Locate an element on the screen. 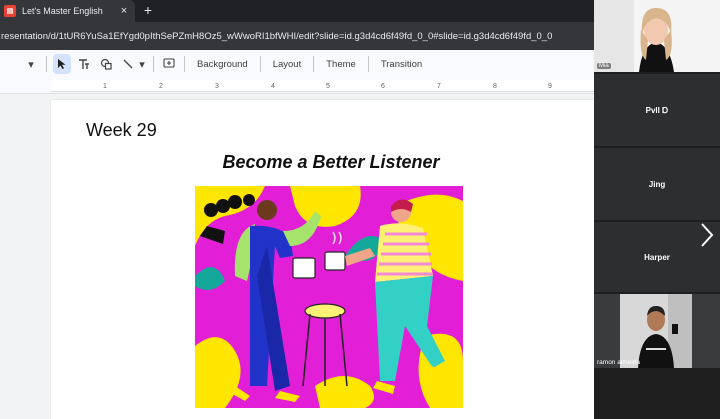  week-label: Week 29 is located at coordinates (121, 130).